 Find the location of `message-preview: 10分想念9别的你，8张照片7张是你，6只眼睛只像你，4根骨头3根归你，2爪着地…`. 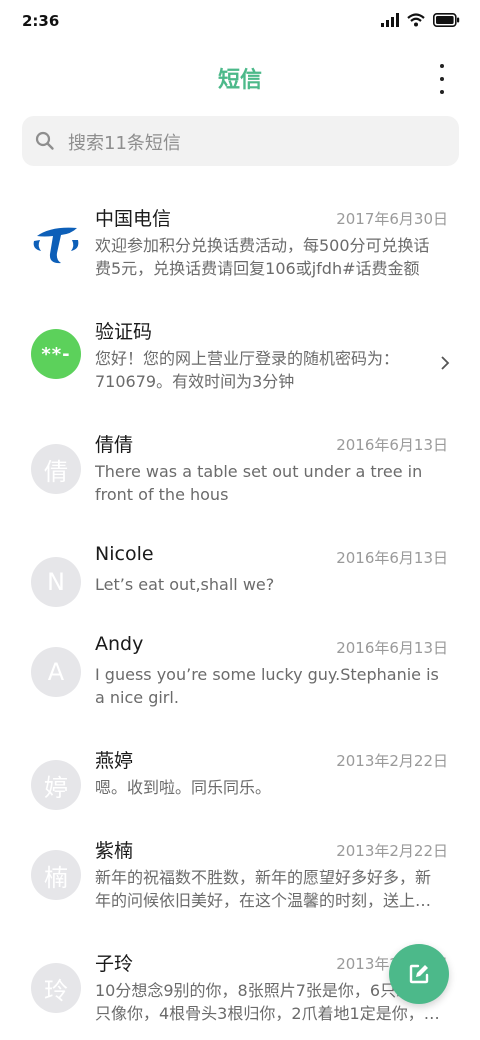

message-preview: 10分想念9别的你，8张照片7张是你，6只眼睛只像你，4根骨头3根归你，2爪着地… is located at coordinates (267, 1002).